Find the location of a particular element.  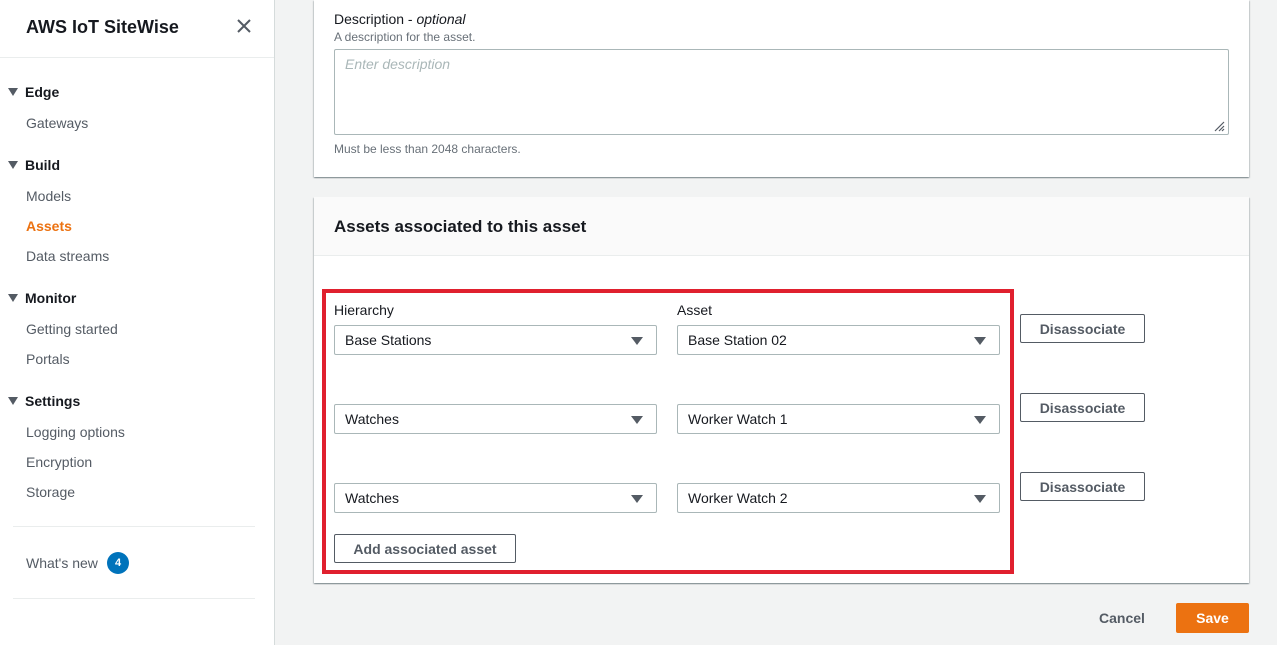

sidebar-title: AWS IoT SiteWise is located at coordinates (102, 27).